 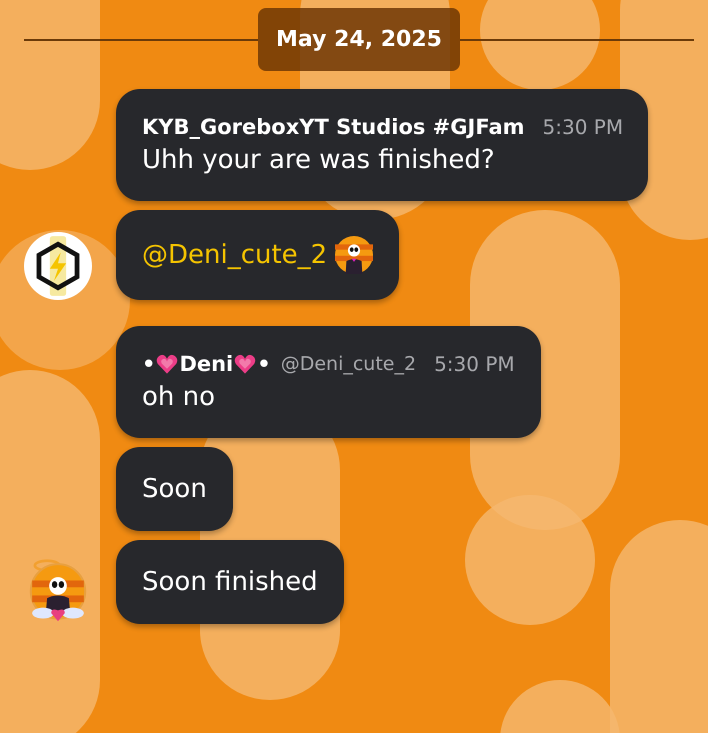 What do you see at coordinates (235, 255) in the screenshot?
I see `user-mention: @Deni_cute_2` at bounding box center [235, 255].